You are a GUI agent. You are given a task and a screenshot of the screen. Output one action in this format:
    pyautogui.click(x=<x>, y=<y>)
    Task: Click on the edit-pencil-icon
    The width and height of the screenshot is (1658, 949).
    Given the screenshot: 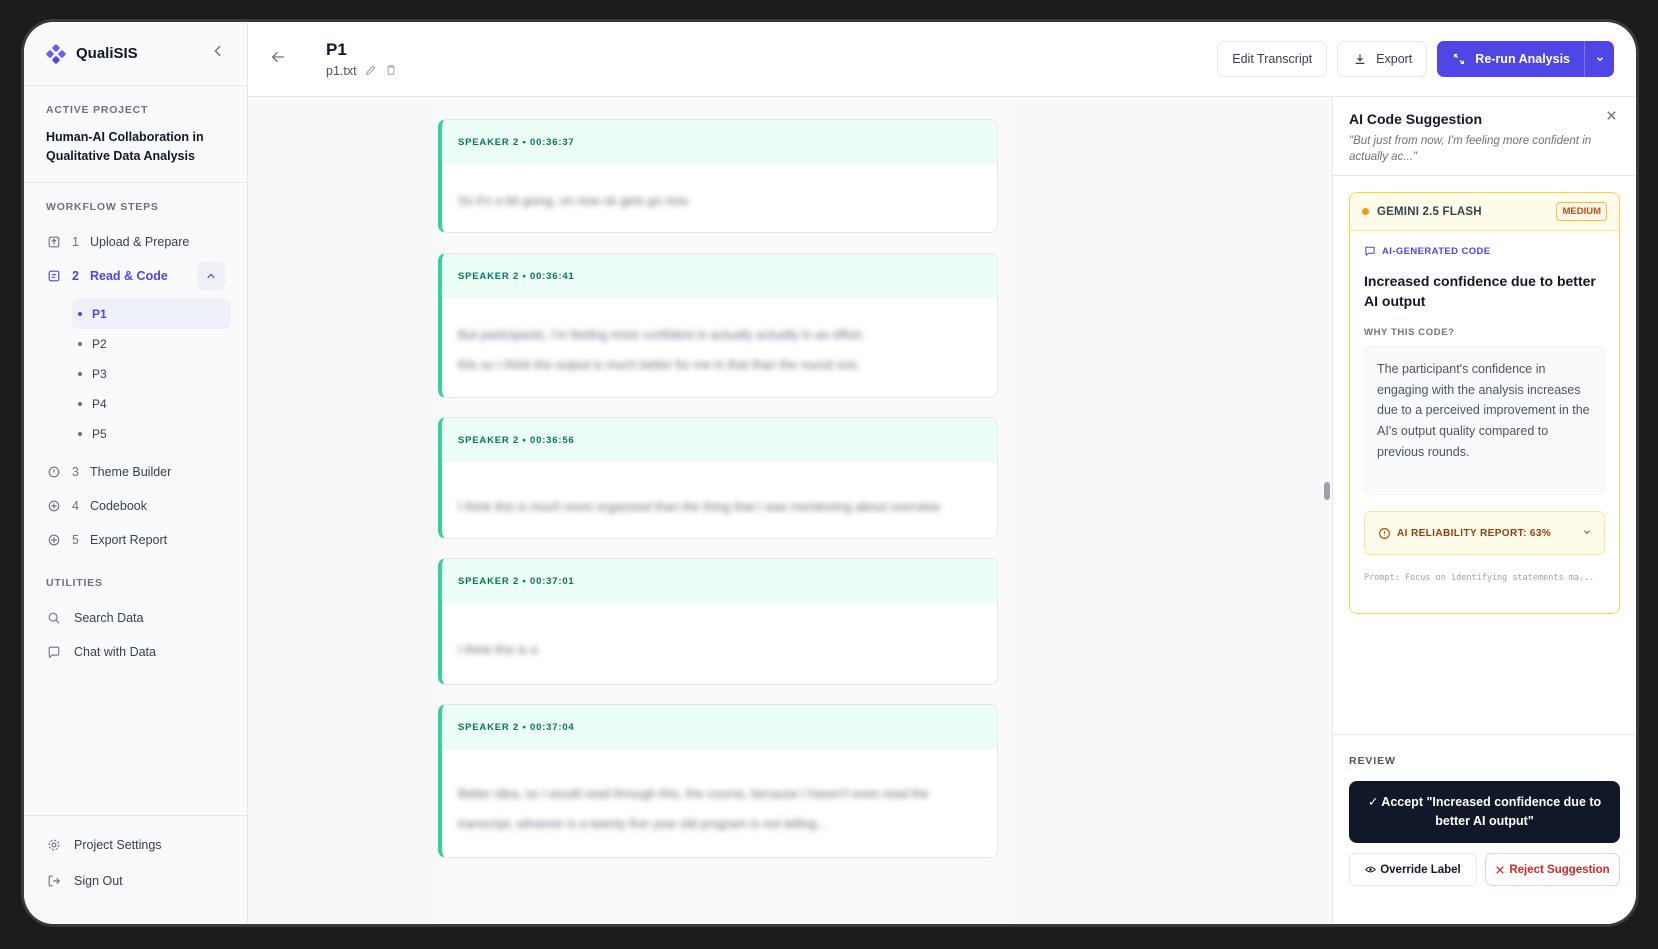 What is the action you would take?
    pyautogui.click(x=371, y=71)
    